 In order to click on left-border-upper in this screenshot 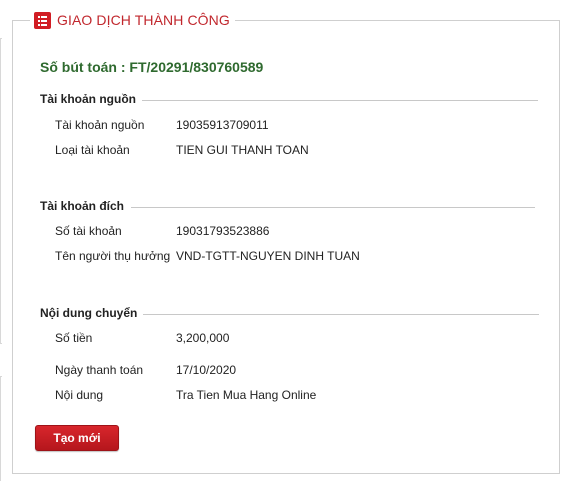, I will do `click(1, 191)`.